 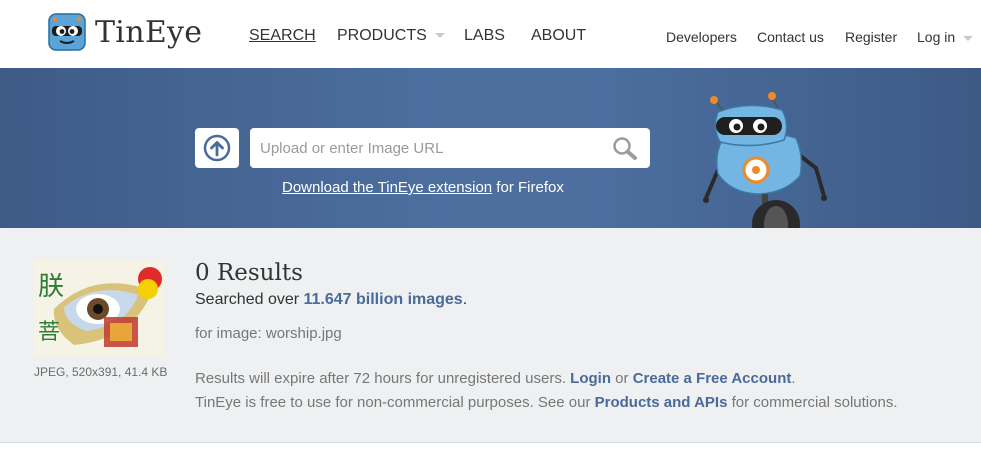 What do you see at coordinates (382, 35) in the screenshot?
I see `nav-products-label: PRODUCTS` at bounding box center [382, 35].